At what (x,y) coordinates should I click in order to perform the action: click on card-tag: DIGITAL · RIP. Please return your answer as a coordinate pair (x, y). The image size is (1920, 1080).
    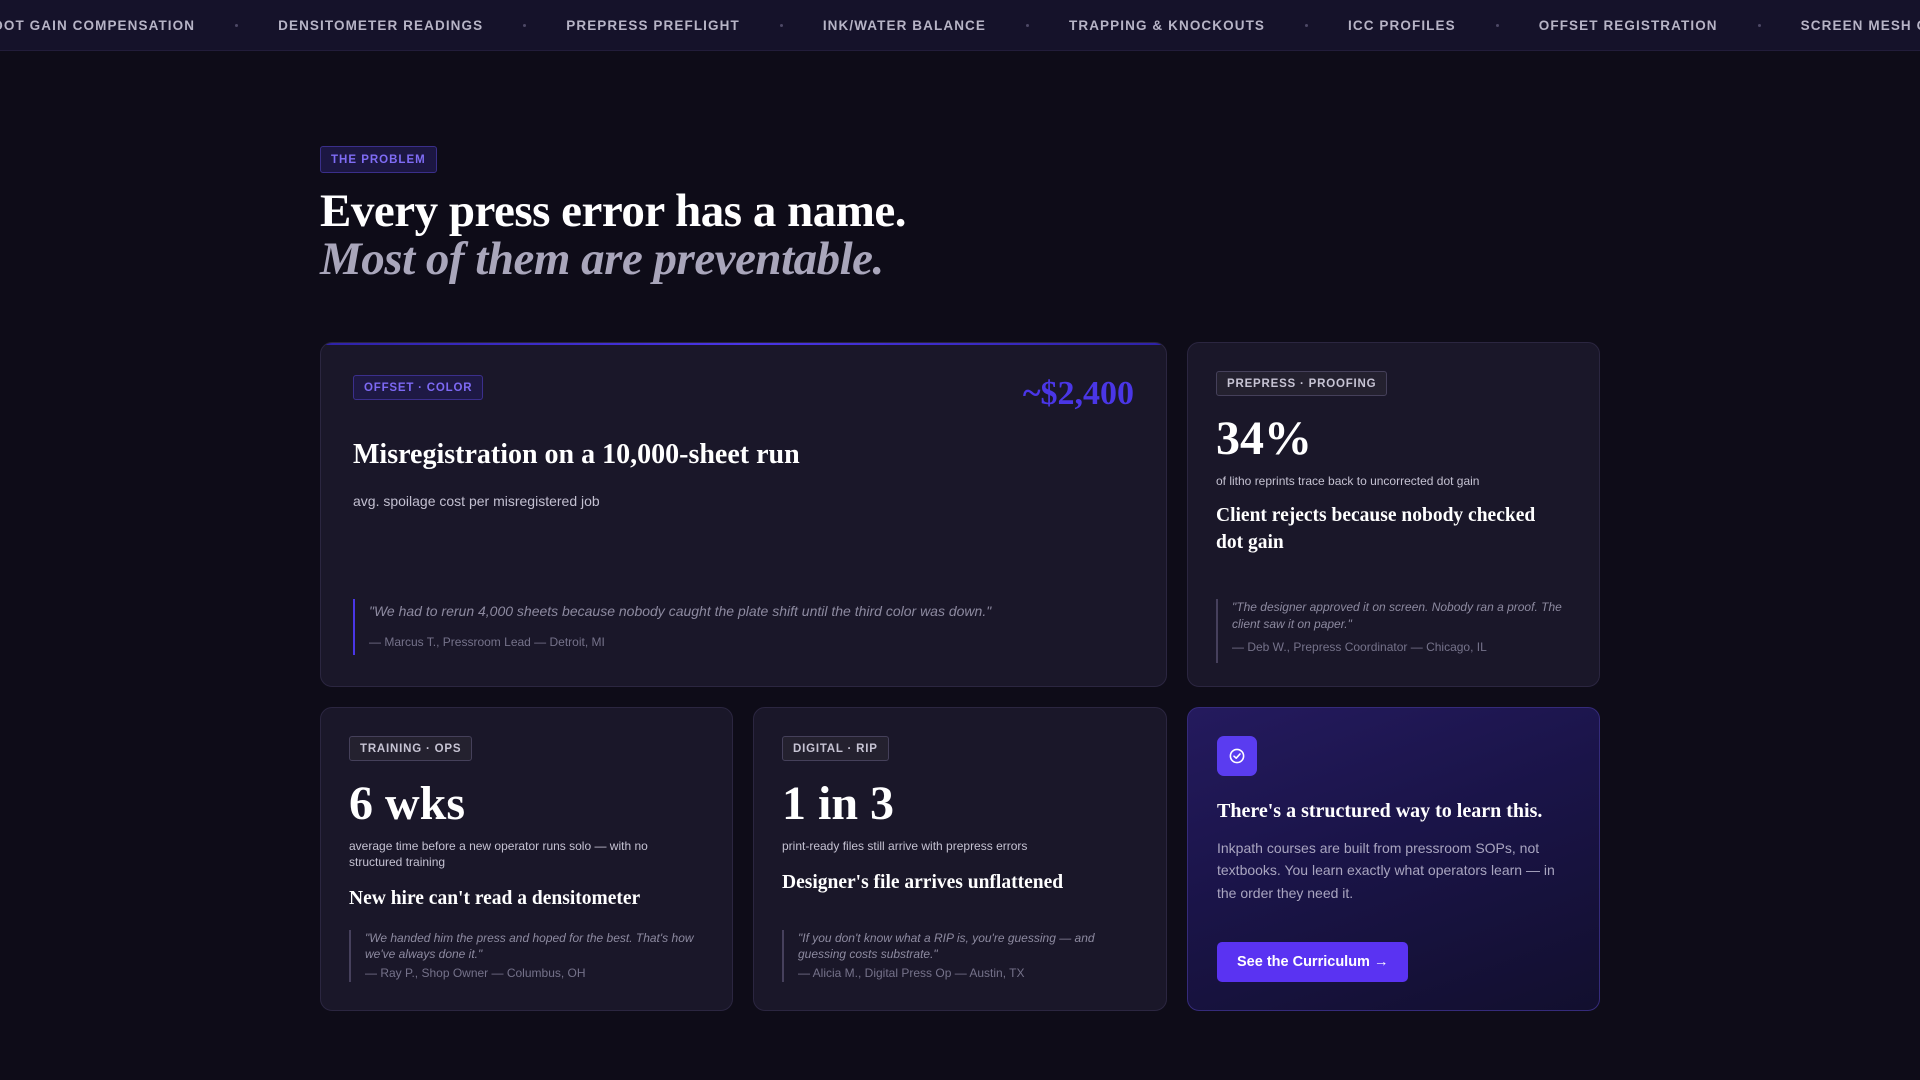
    Looking at the image, I should click on (835, 748).